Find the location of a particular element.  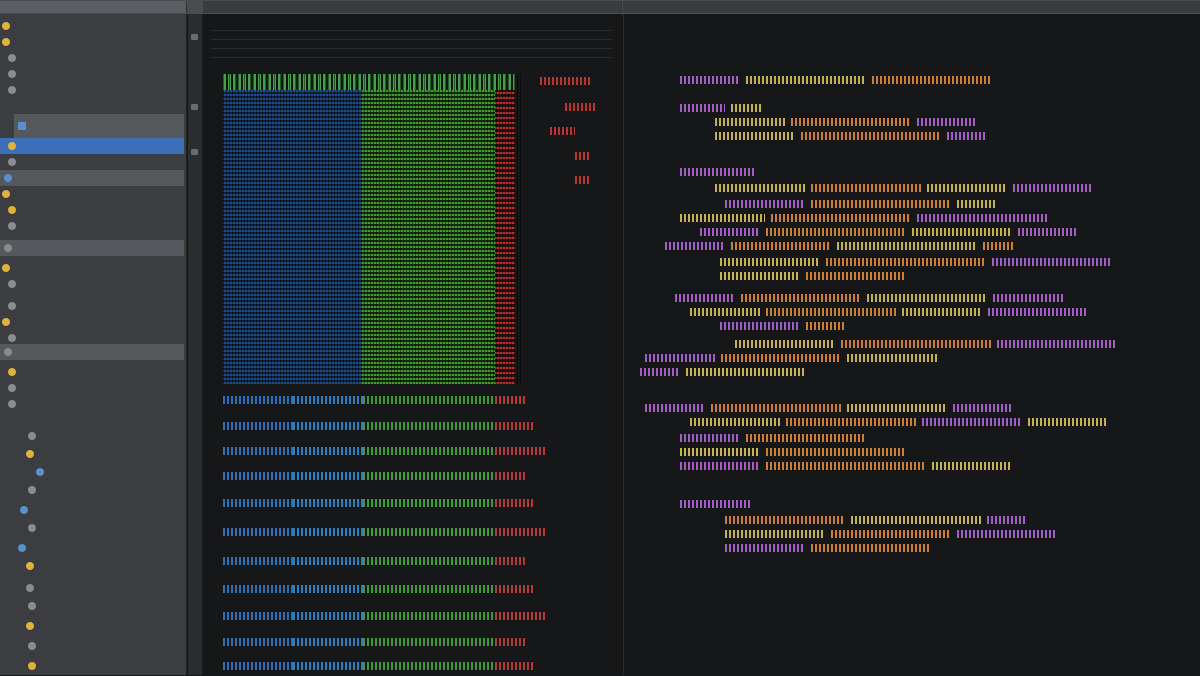

sidebar-item-selected is located at coordinates (92, 146).